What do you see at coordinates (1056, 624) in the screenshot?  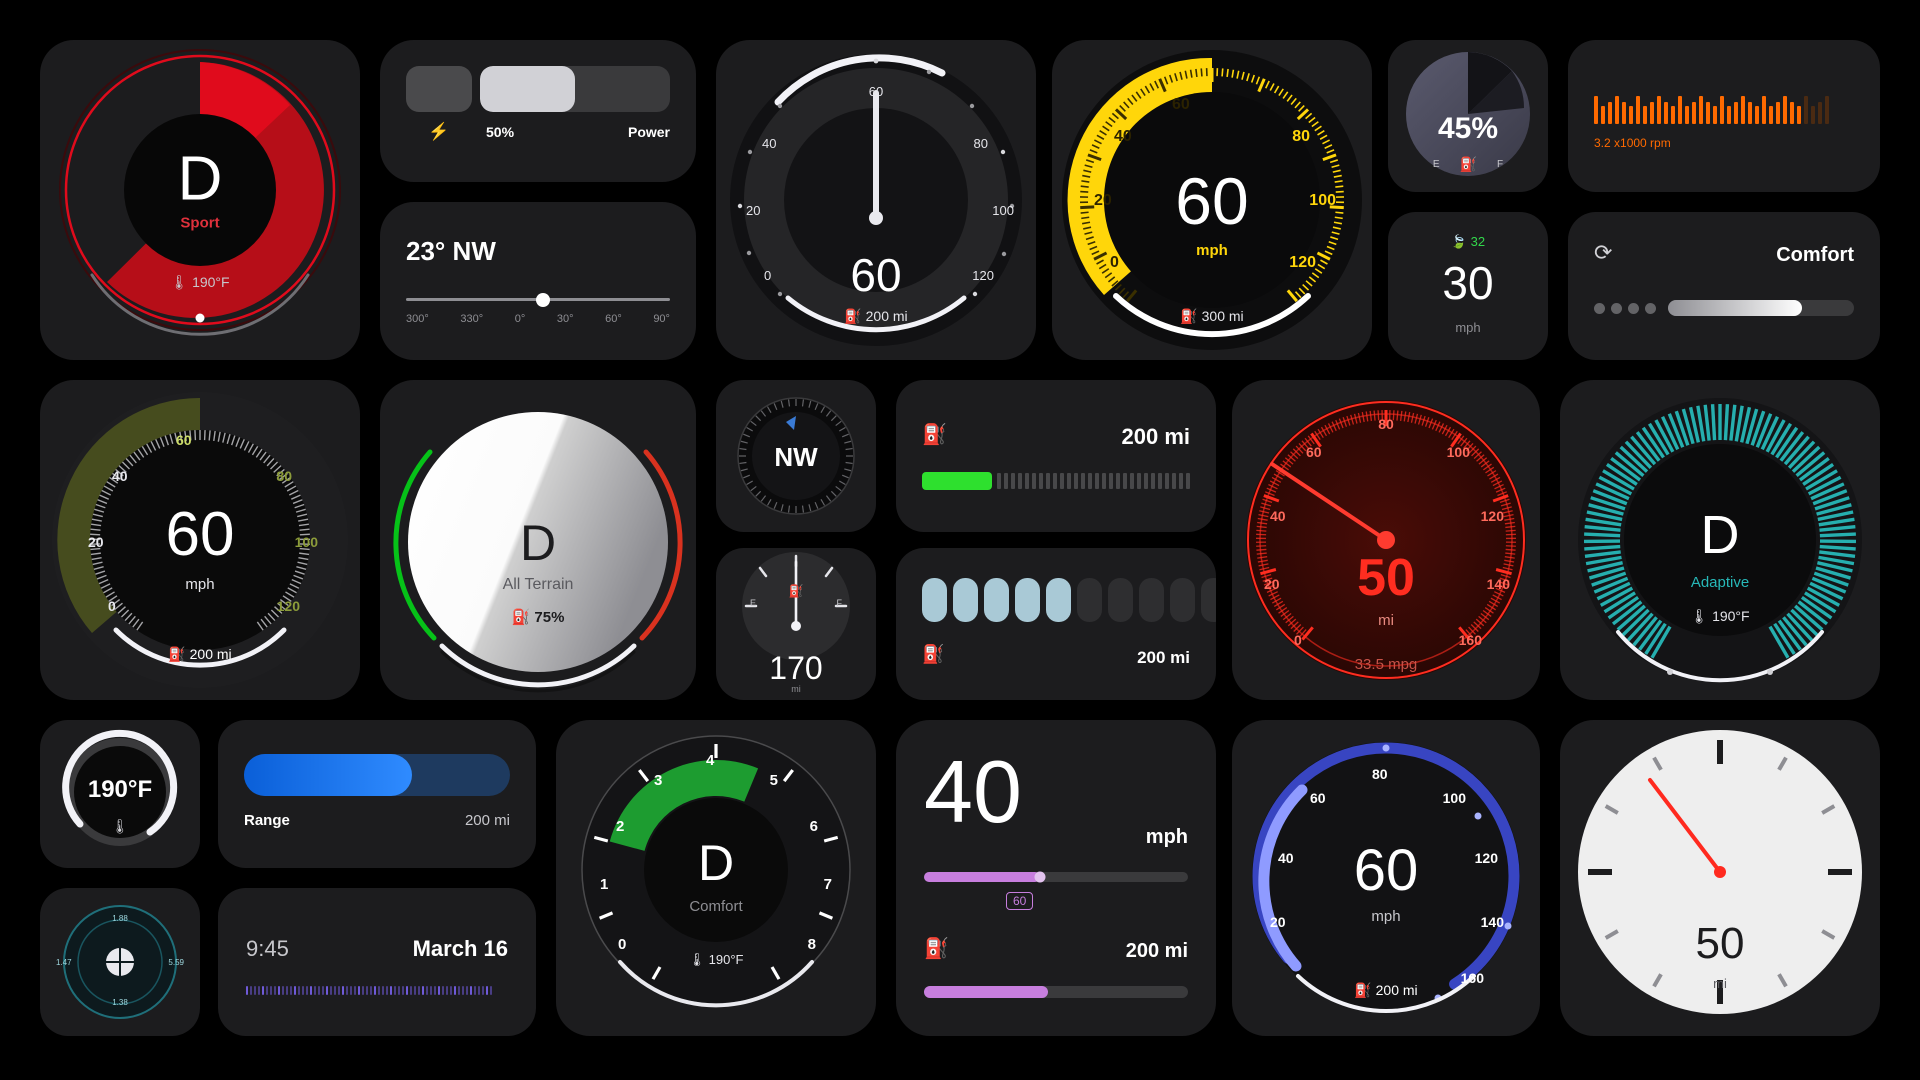 I see `widget-range-segments: ⛽ 200 mi` at bounding box center [1056, 624].